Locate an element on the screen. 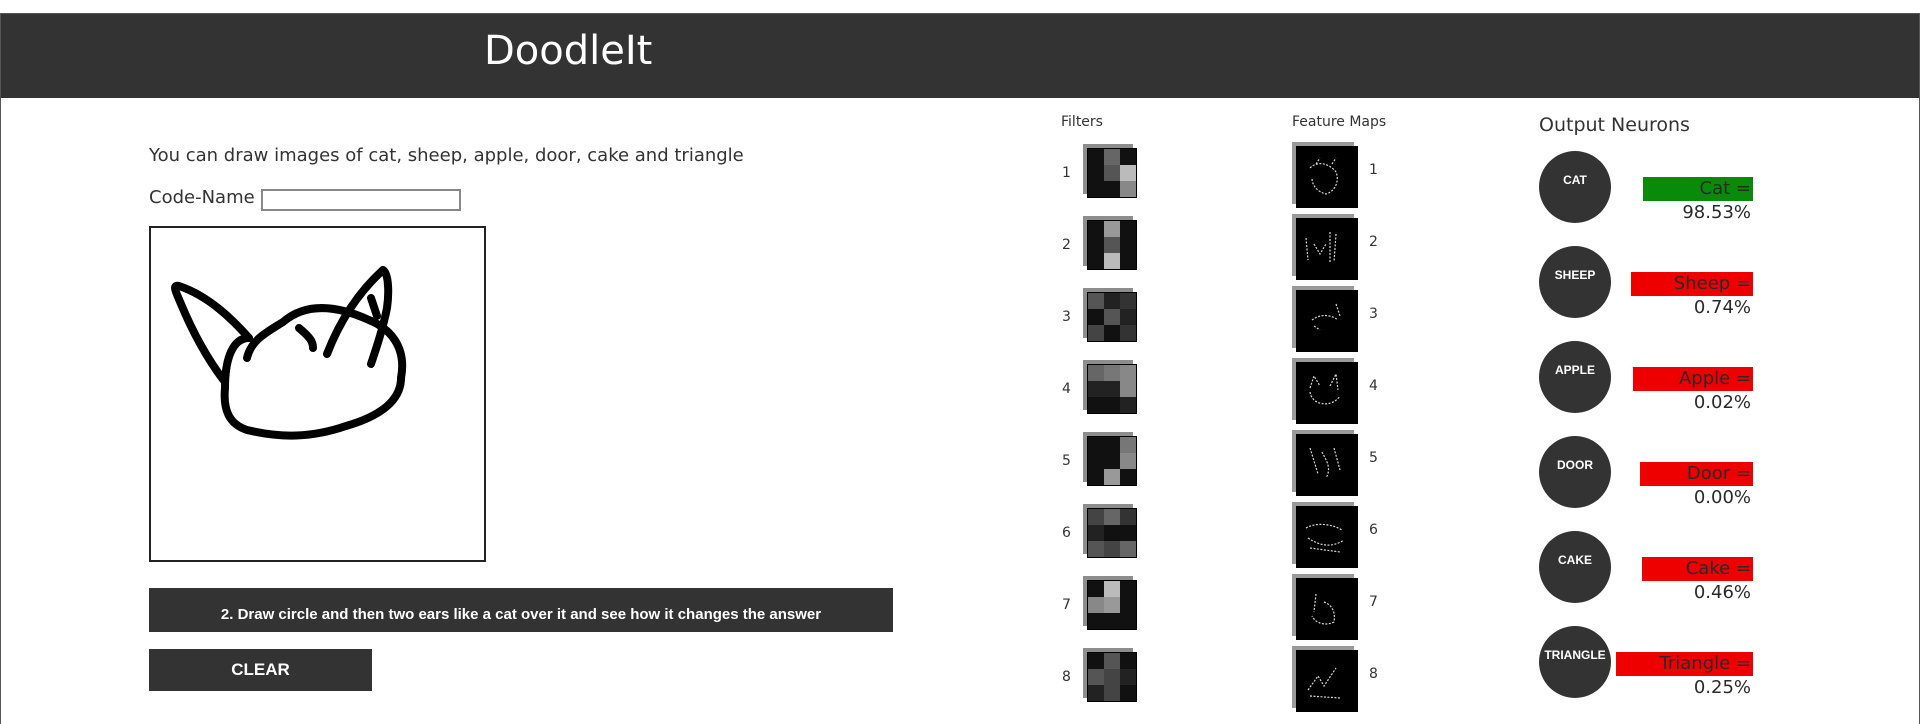 Image resolution: width=1920 pixels, height=724 pixels. clear-button: CLEAR is located at coordinates (260, 670).